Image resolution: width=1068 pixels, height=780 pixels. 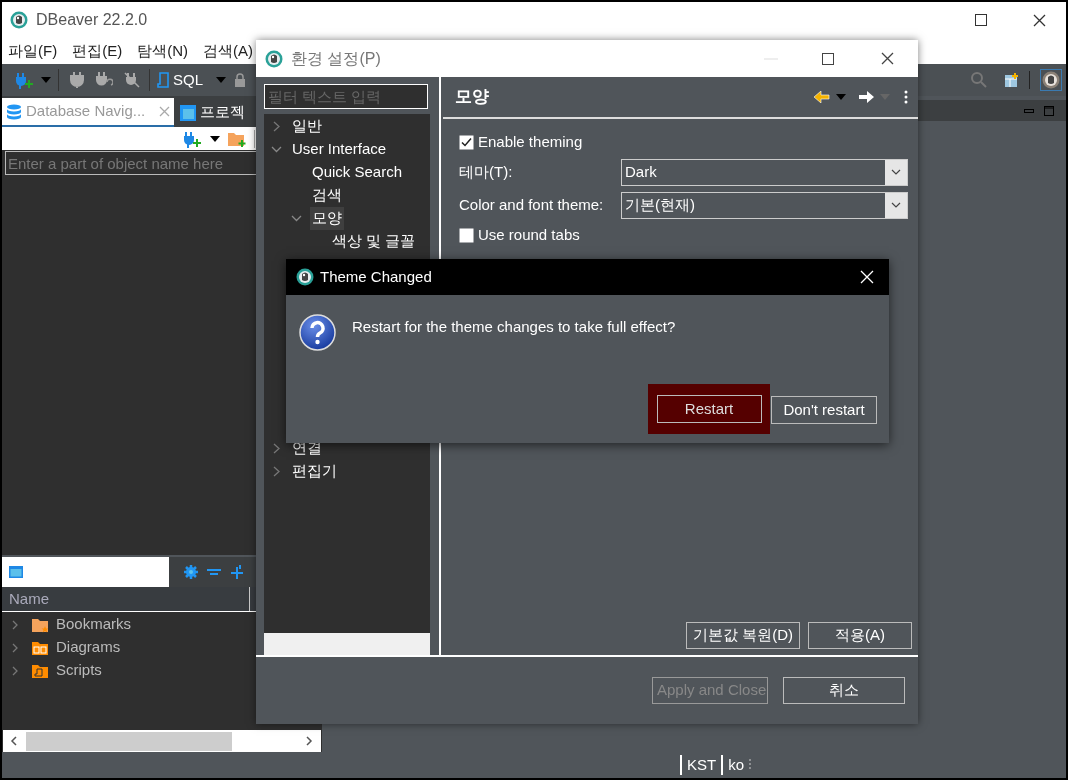 What do you see at coordinates (327, 218) in the screenshot?
I see `tree-item: 모양` at bounding box center [327, 218].